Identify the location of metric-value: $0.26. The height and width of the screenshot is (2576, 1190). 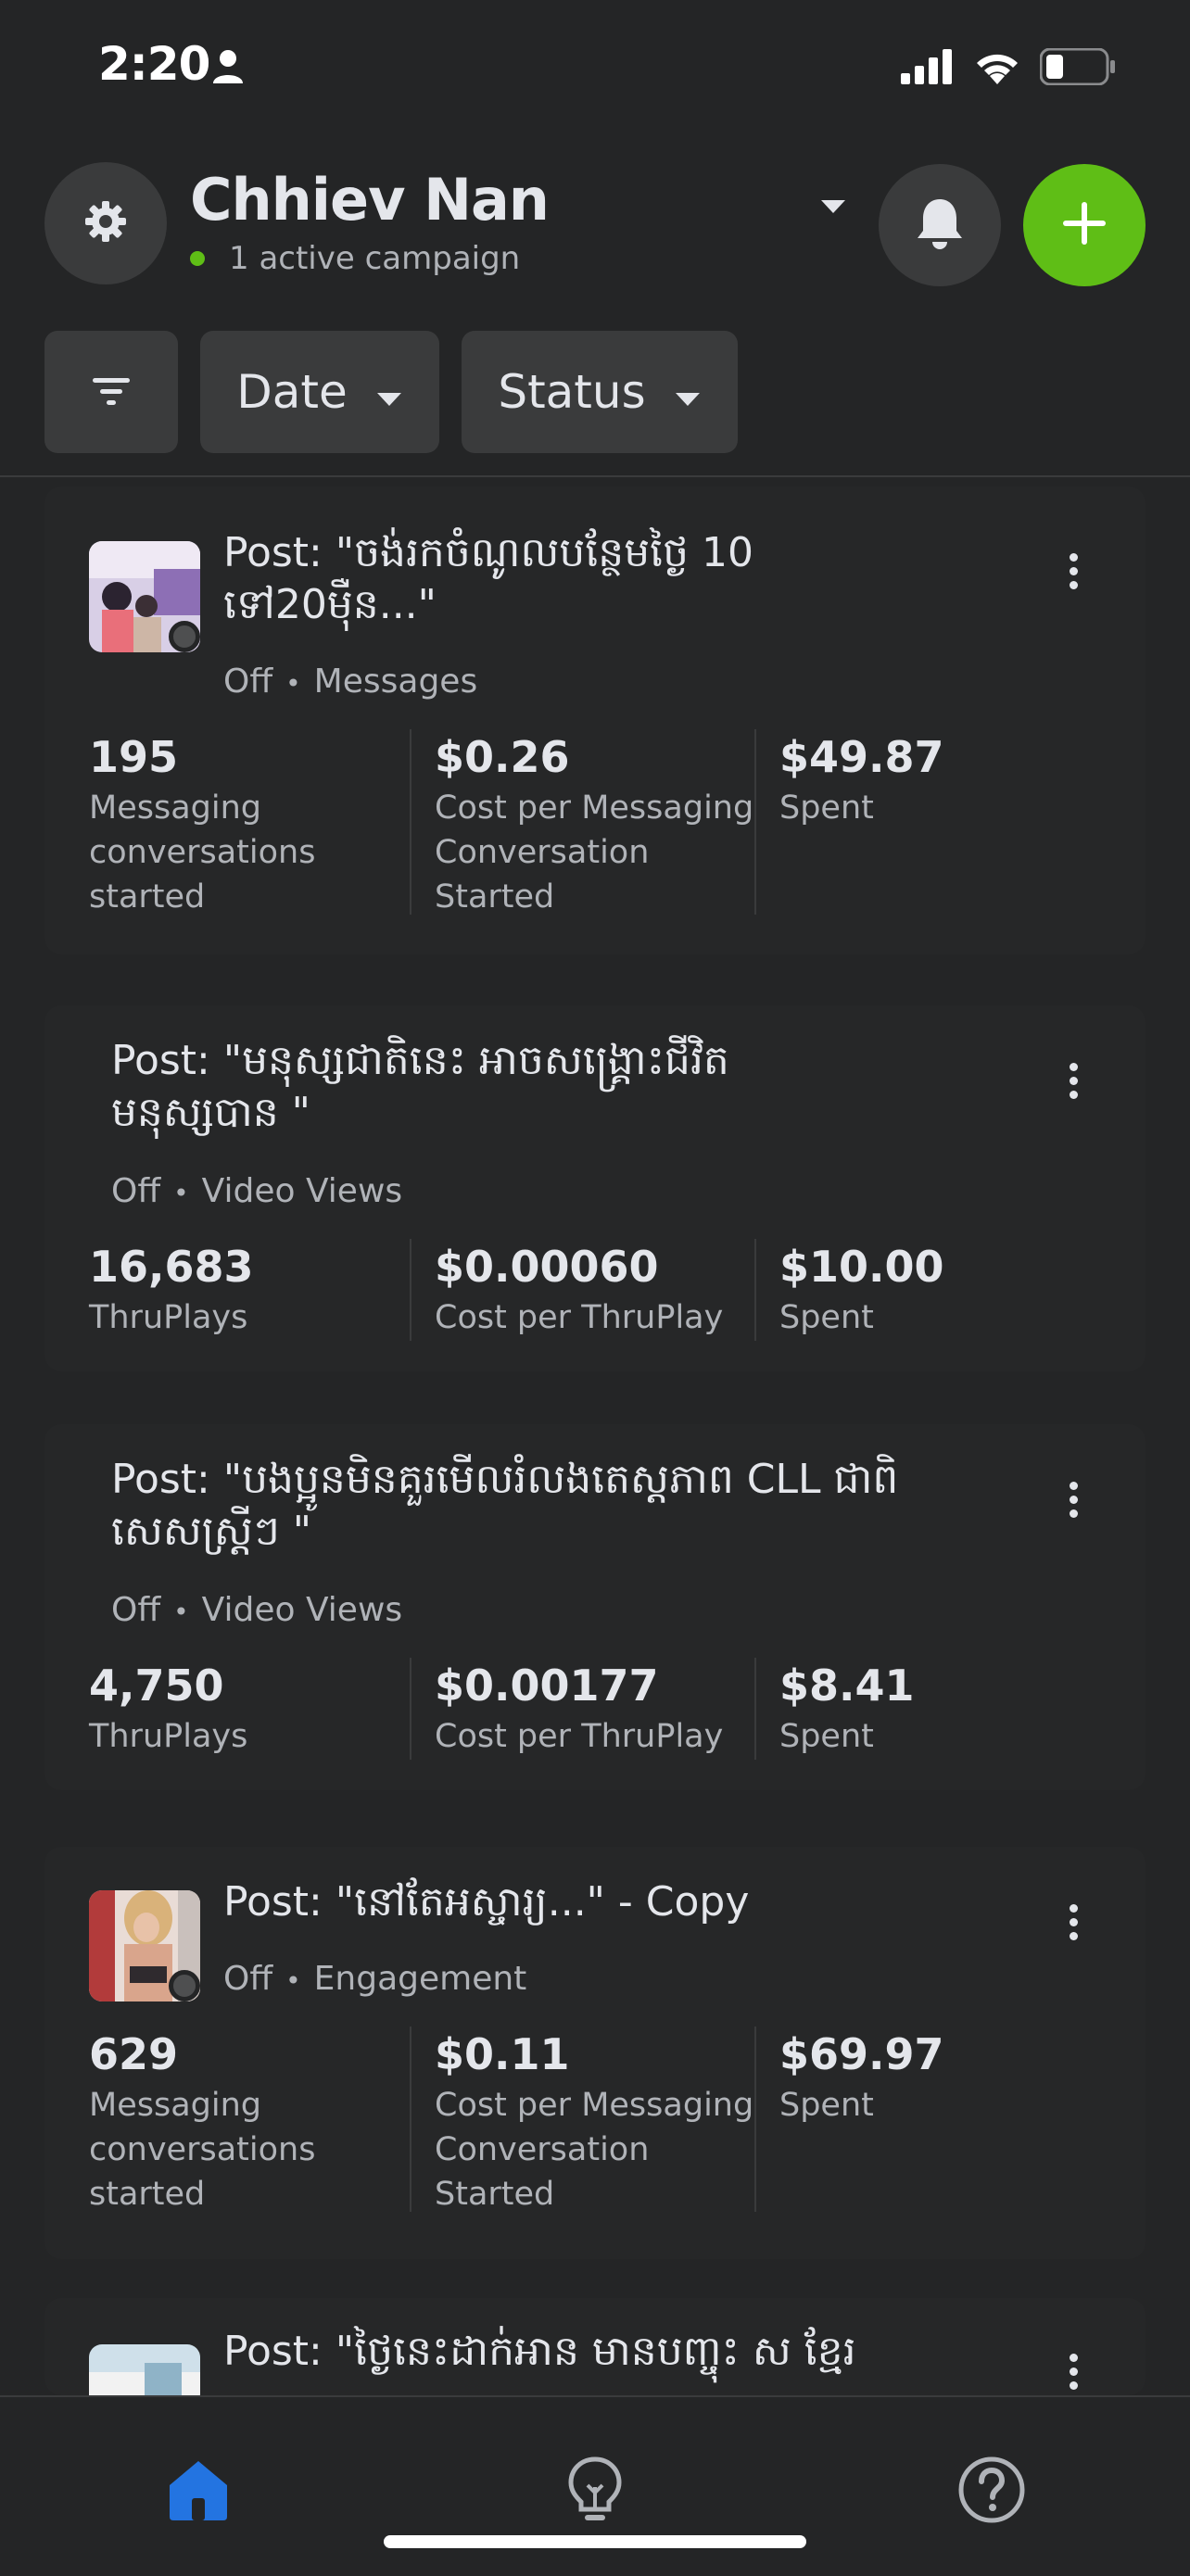
(502, 757).